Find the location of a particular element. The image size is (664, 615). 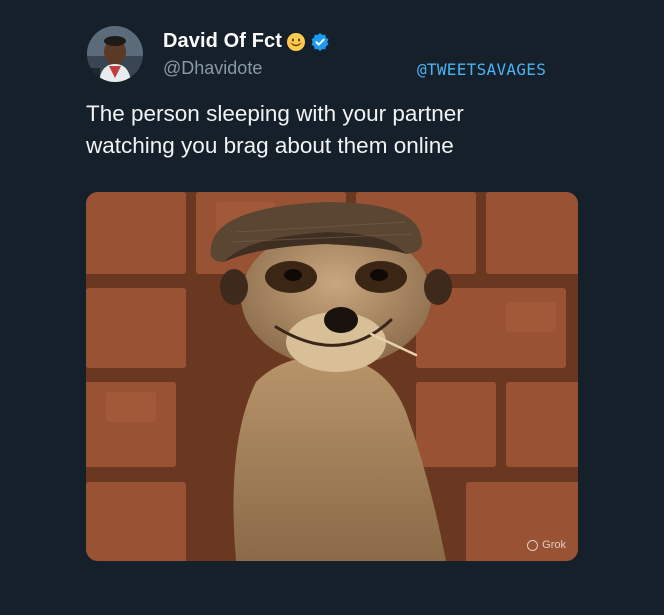

smiling-face-emoji-icon is located at coordinates (296, 42).